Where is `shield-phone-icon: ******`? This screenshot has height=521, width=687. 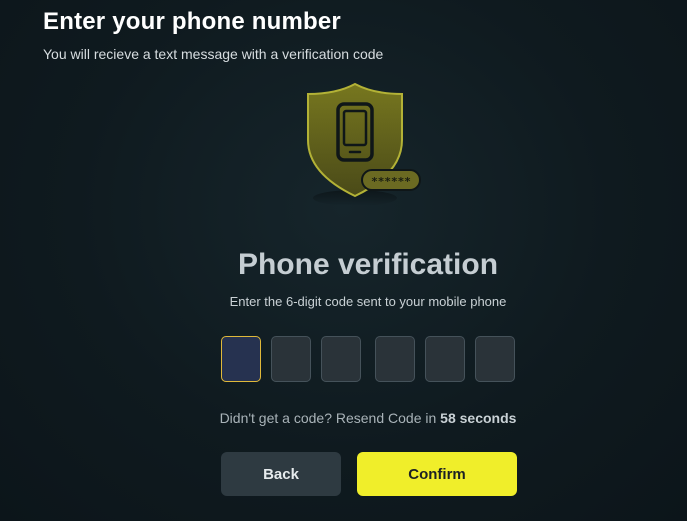
shield-phone-icon: ****** is located at coordinates (364, 143).